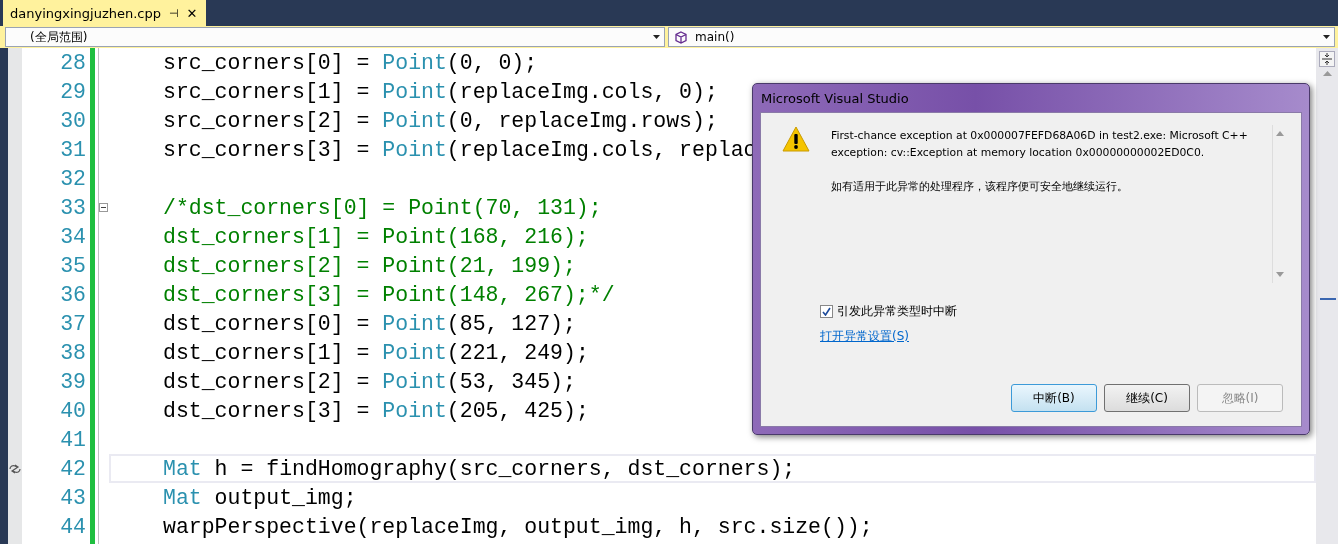 This screenshot has height=544, width=1338. What do you see at coordinates (73, 294) in the screenshot?
I see `line-number: 36` at bounding box center [73, 294].